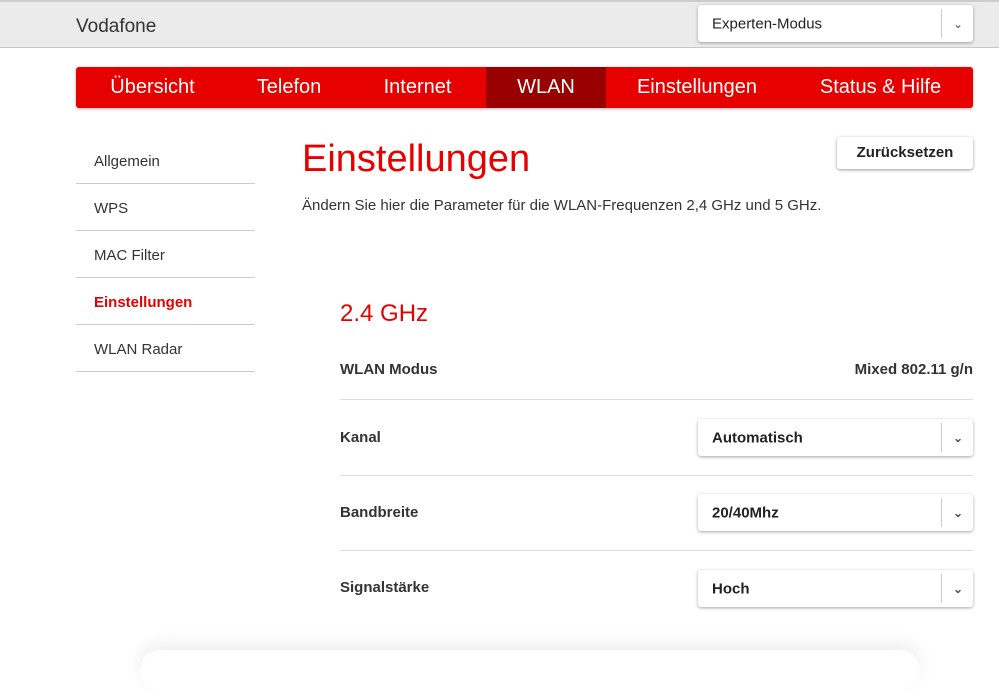  What do you see at coordinates (880, 87) in the screenshot?
I see `tab-status-hilfe: Status & Hilfe` at bounding box center [880, 87].